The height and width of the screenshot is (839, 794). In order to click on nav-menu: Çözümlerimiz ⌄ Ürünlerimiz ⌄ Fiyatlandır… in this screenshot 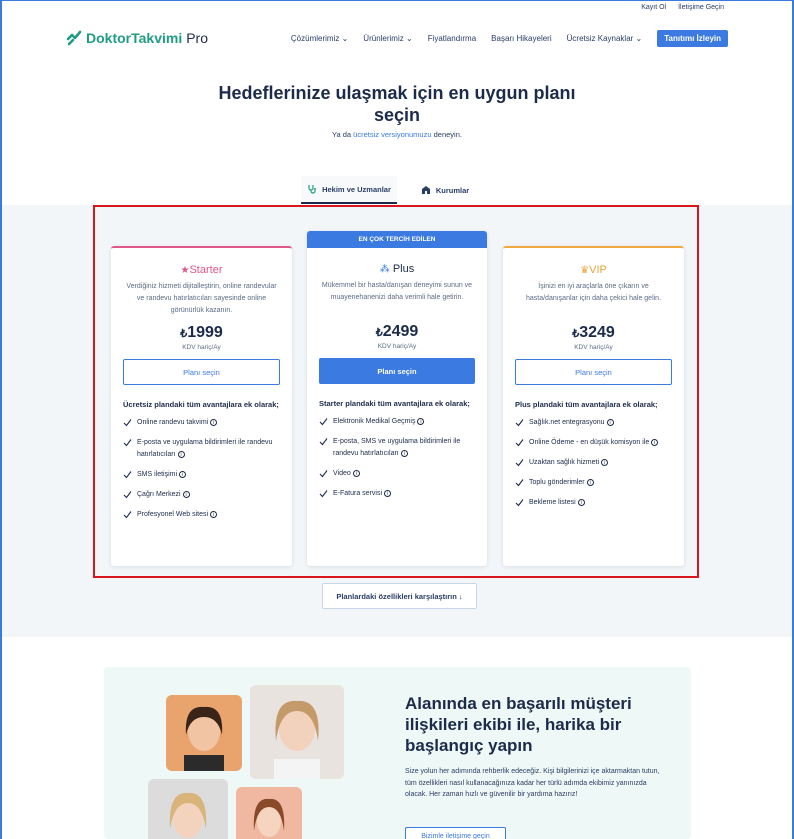, I will do `click(509, 38)`.